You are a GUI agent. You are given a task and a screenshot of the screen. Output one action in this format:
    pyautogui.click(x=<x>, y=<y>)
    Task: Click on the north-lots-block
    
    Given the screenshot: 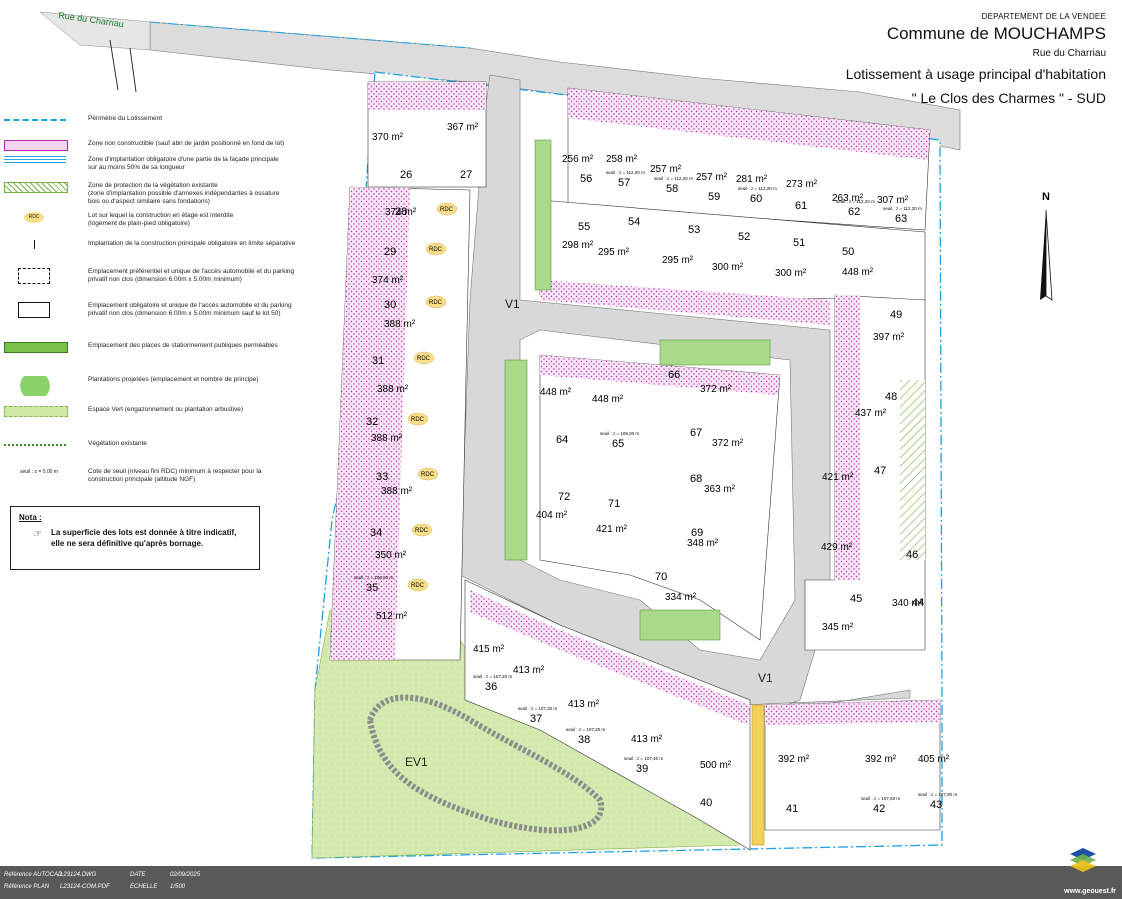 What is the action you would take?
    pyautogui.click(x=735, y=206)
    